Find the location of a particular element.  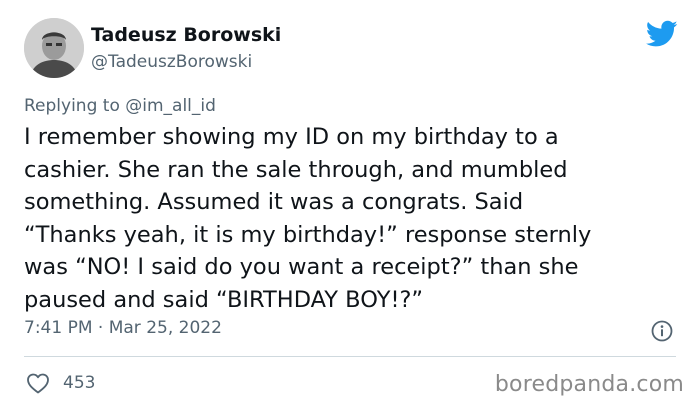

twitter-bird-icon is located at coordinates (661, 34).